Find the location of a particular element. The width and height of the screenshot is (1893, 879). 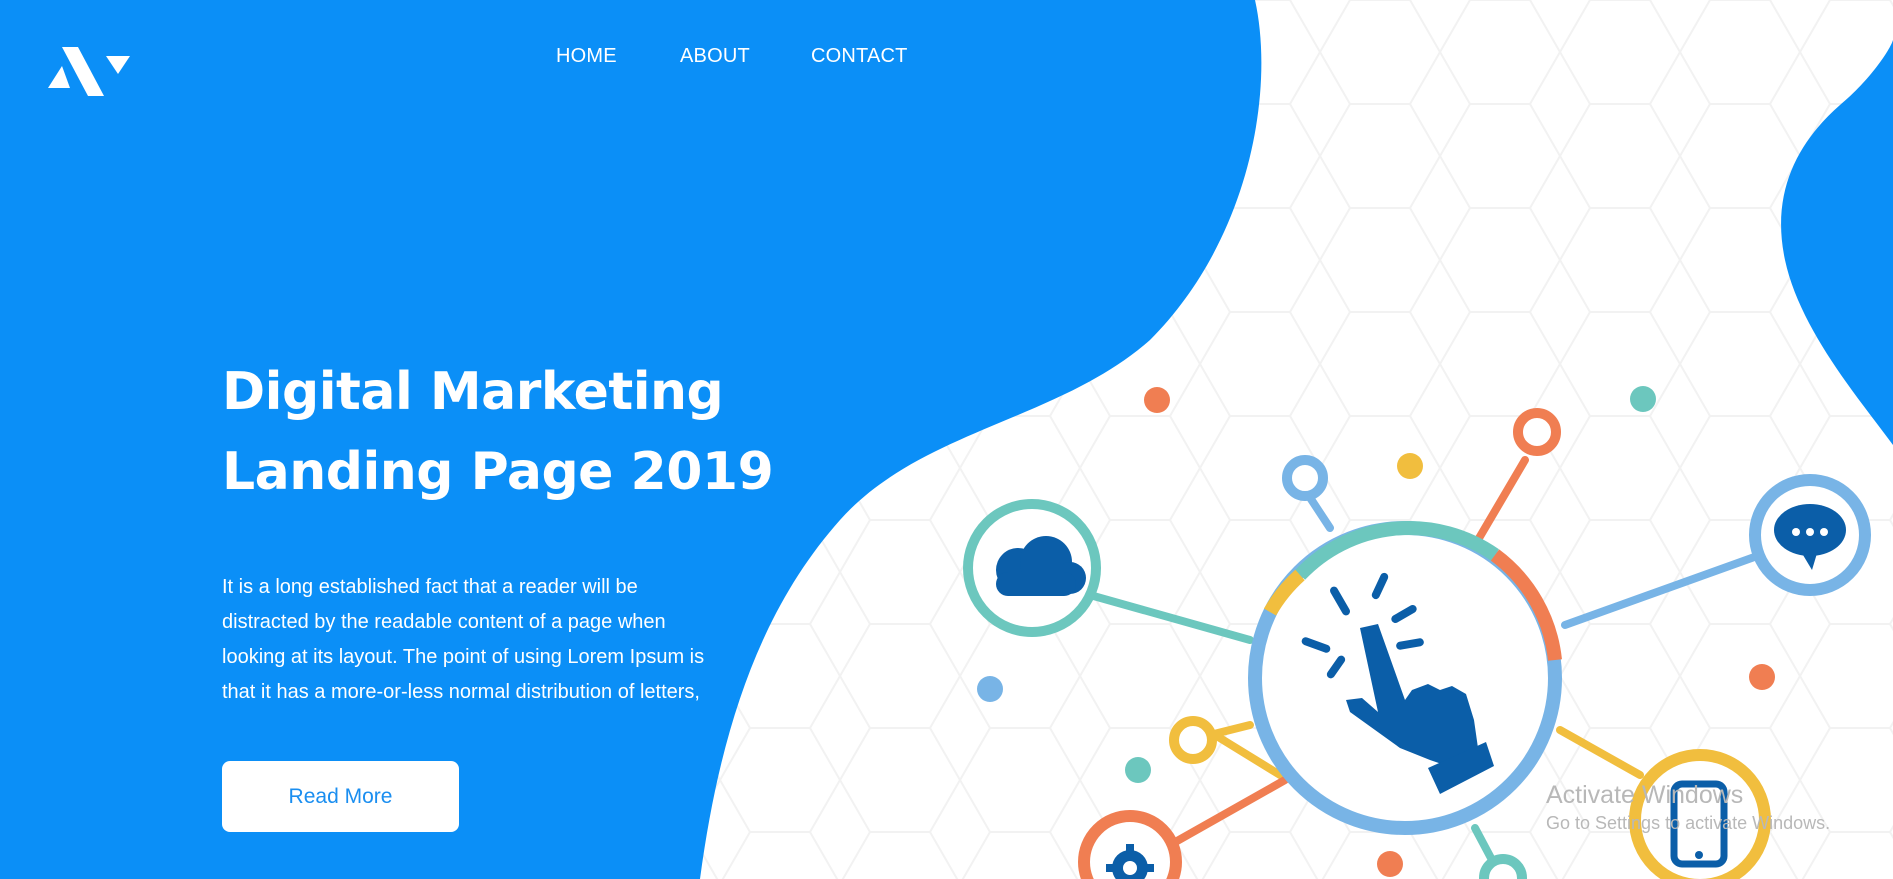

watermark-title: Activate Windows is located at coordinates (1645, 795).